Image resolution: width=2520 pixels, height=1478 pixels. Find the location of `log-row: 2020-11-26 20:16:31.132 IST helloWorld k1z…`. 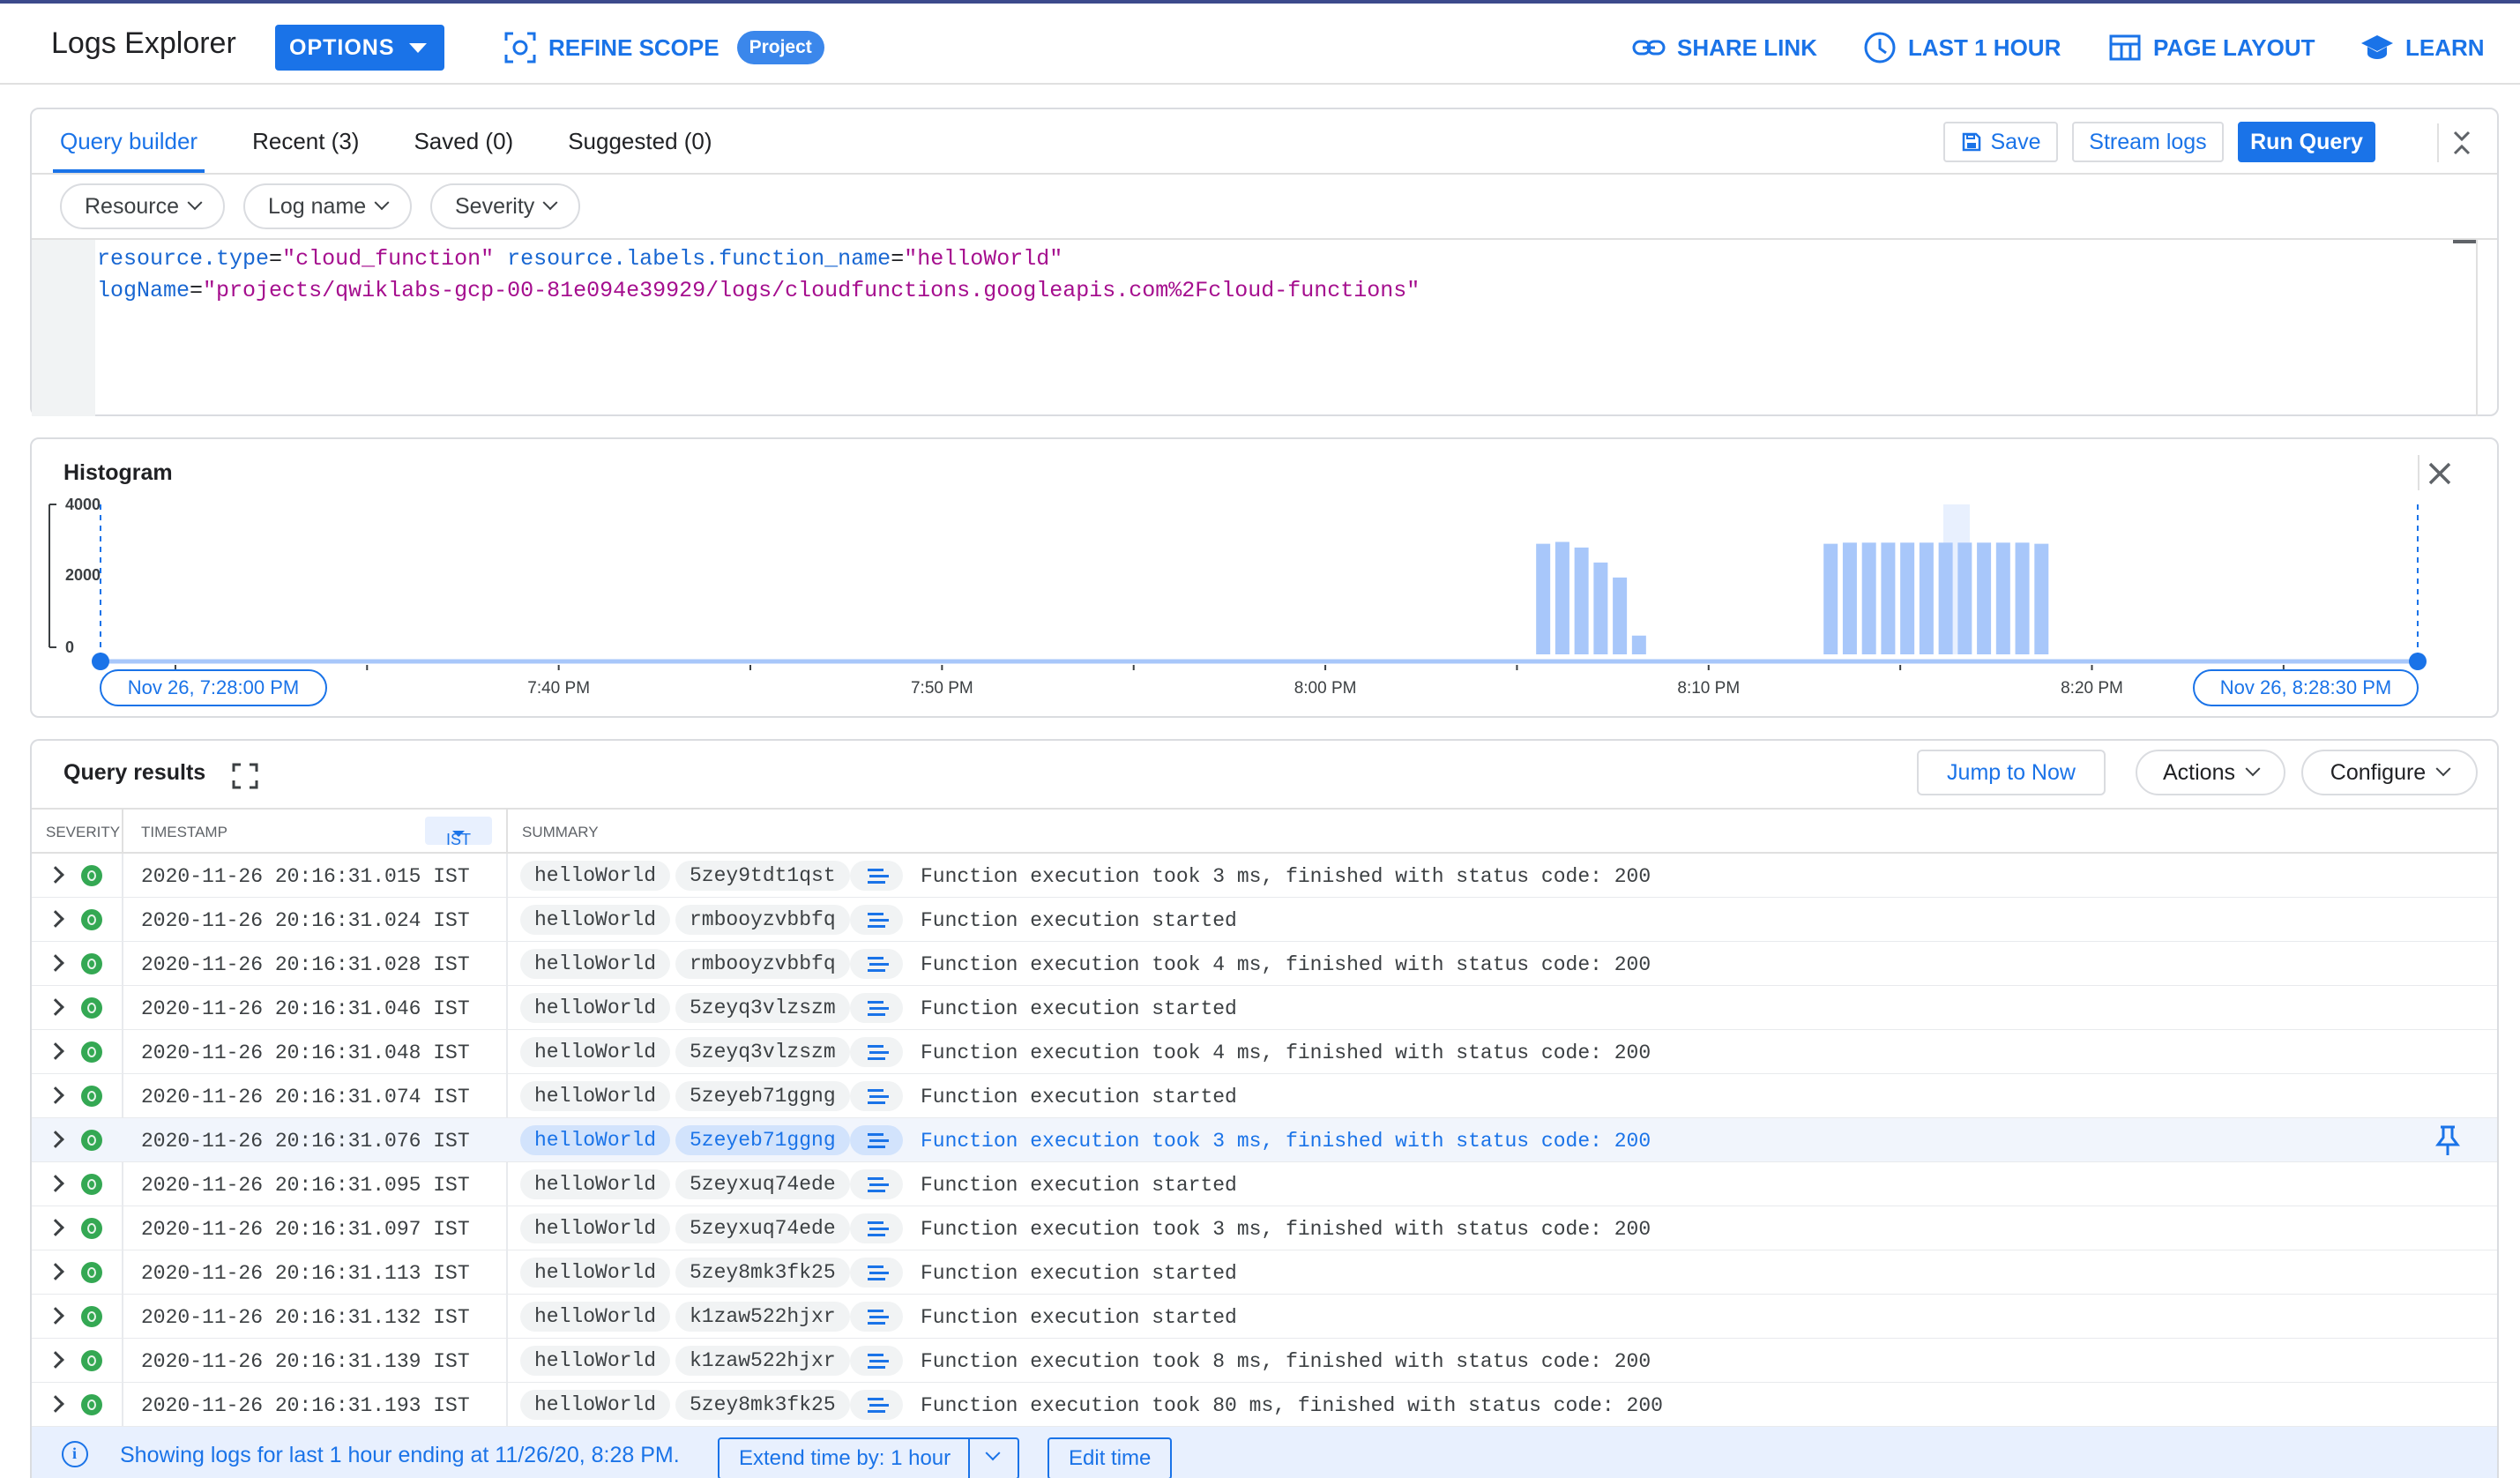

log-row: 2020-11-26 20:16:31.132 IST helloWorld k1z… is located at coordinates (1264, 1317).